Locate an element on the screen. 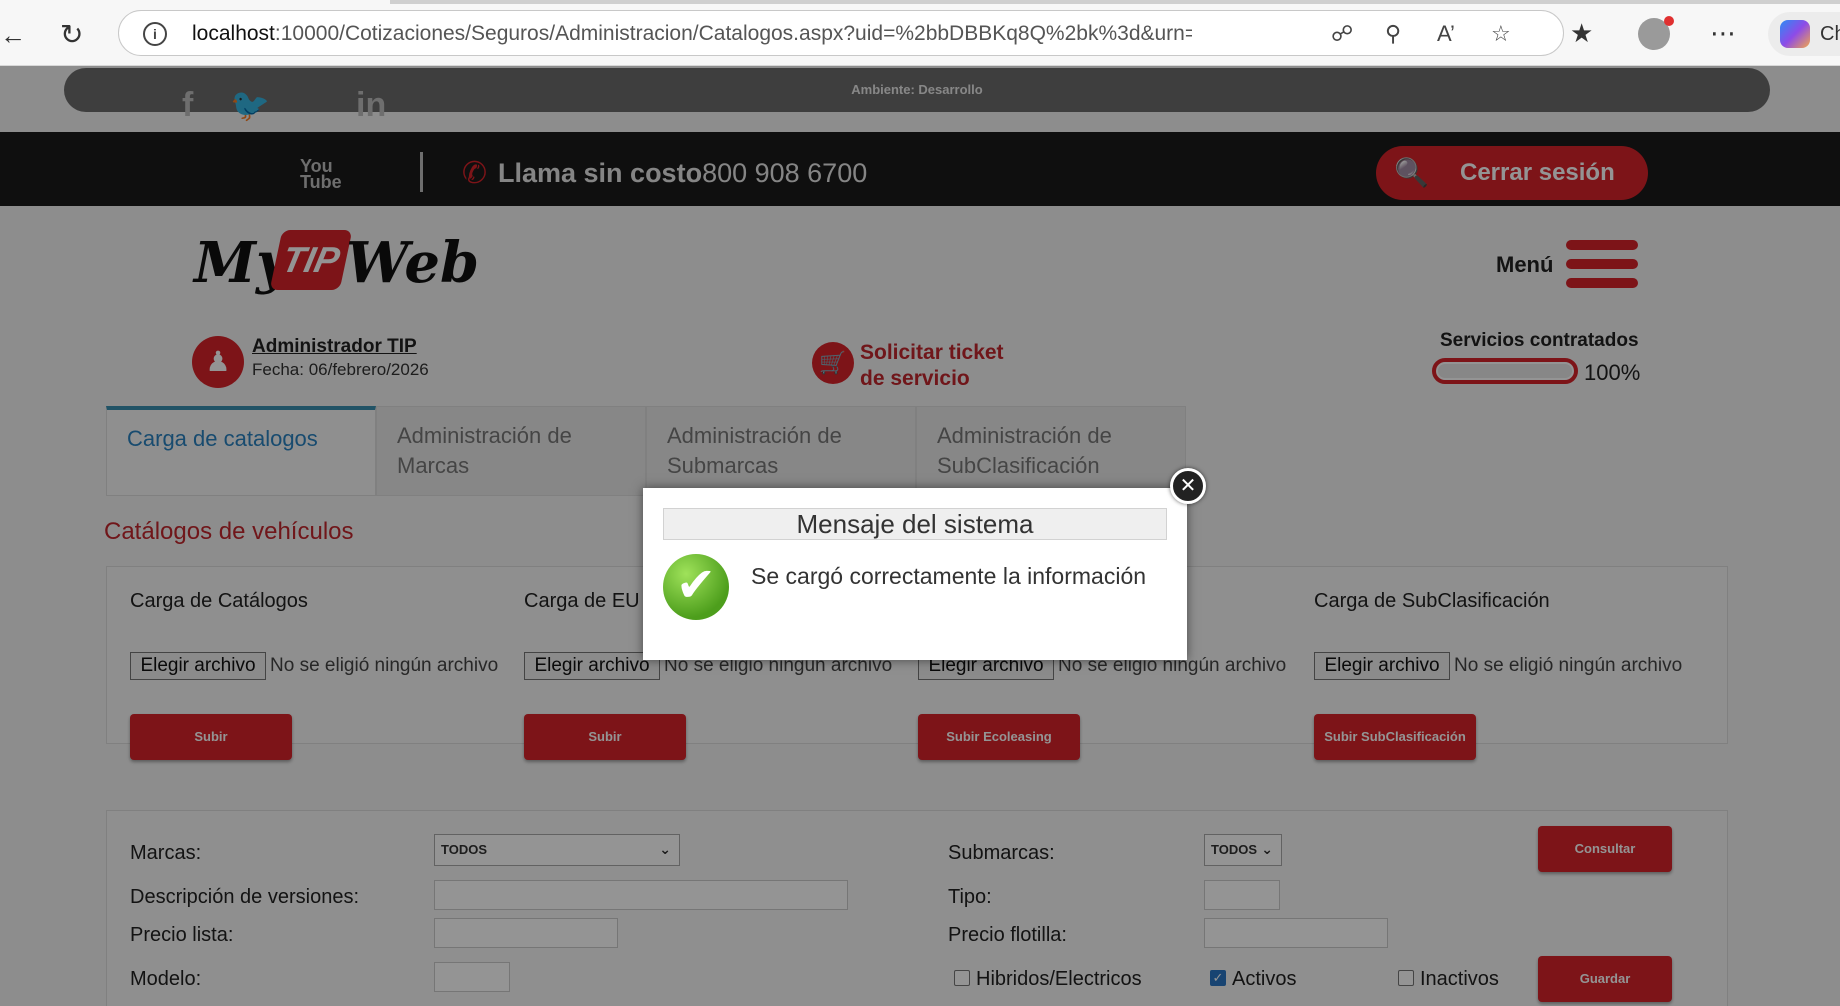  copilot-button: Ch is located at coordinates (1804, 34).